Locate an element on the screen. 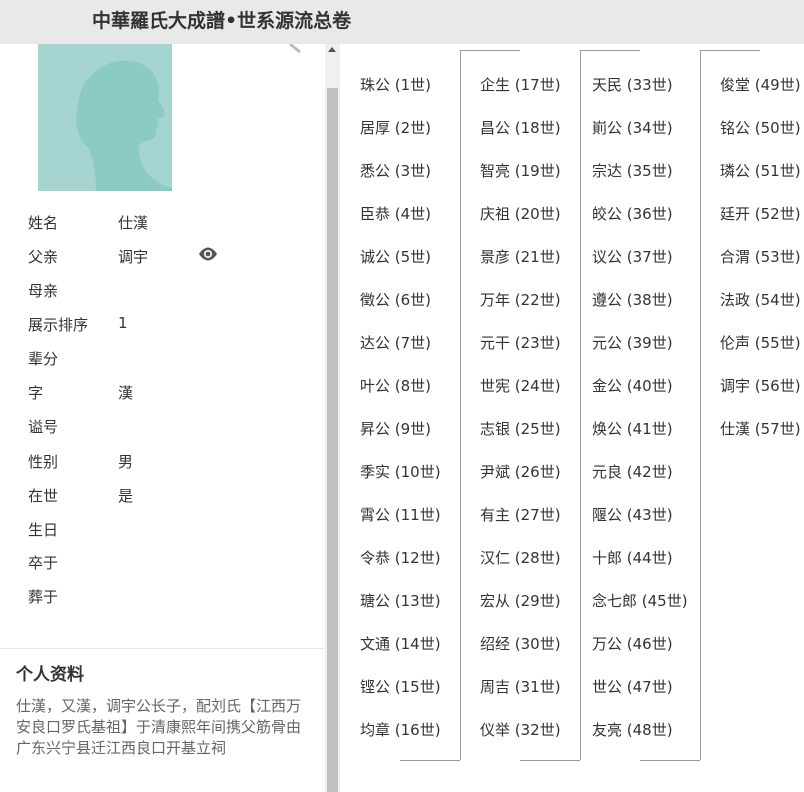 The height and width of the screenshot is (792, 804). generation-item: 廷开 (52世) is located at coordinates (760, 213).